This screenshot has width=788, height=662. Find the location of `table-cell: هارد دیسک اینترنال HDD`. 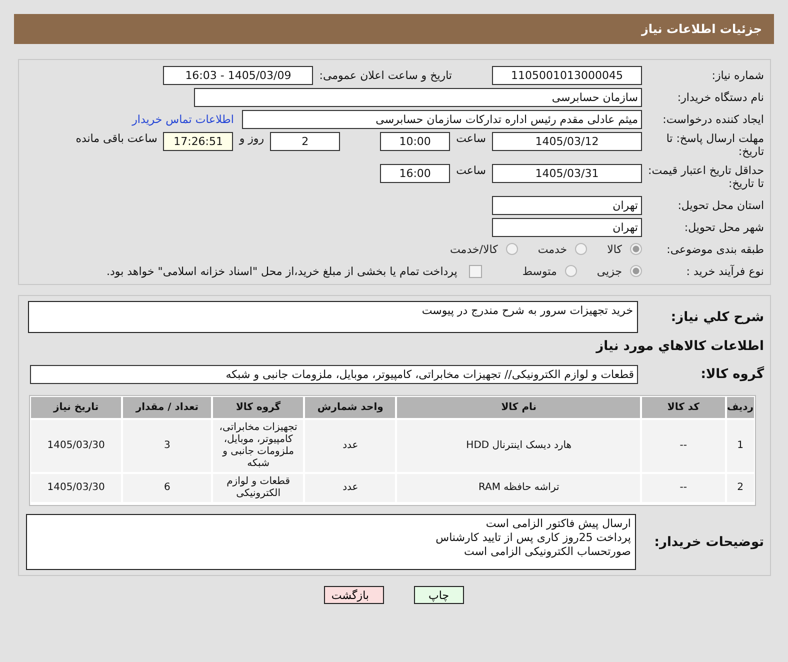

table-cell: هارد دیسک اینترنال HDD is located at coordinates (518, 446).